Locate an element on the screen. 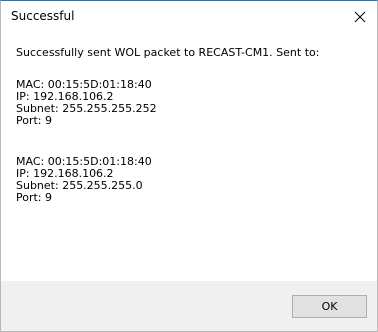  close-button is located at coordinates (360, 17).